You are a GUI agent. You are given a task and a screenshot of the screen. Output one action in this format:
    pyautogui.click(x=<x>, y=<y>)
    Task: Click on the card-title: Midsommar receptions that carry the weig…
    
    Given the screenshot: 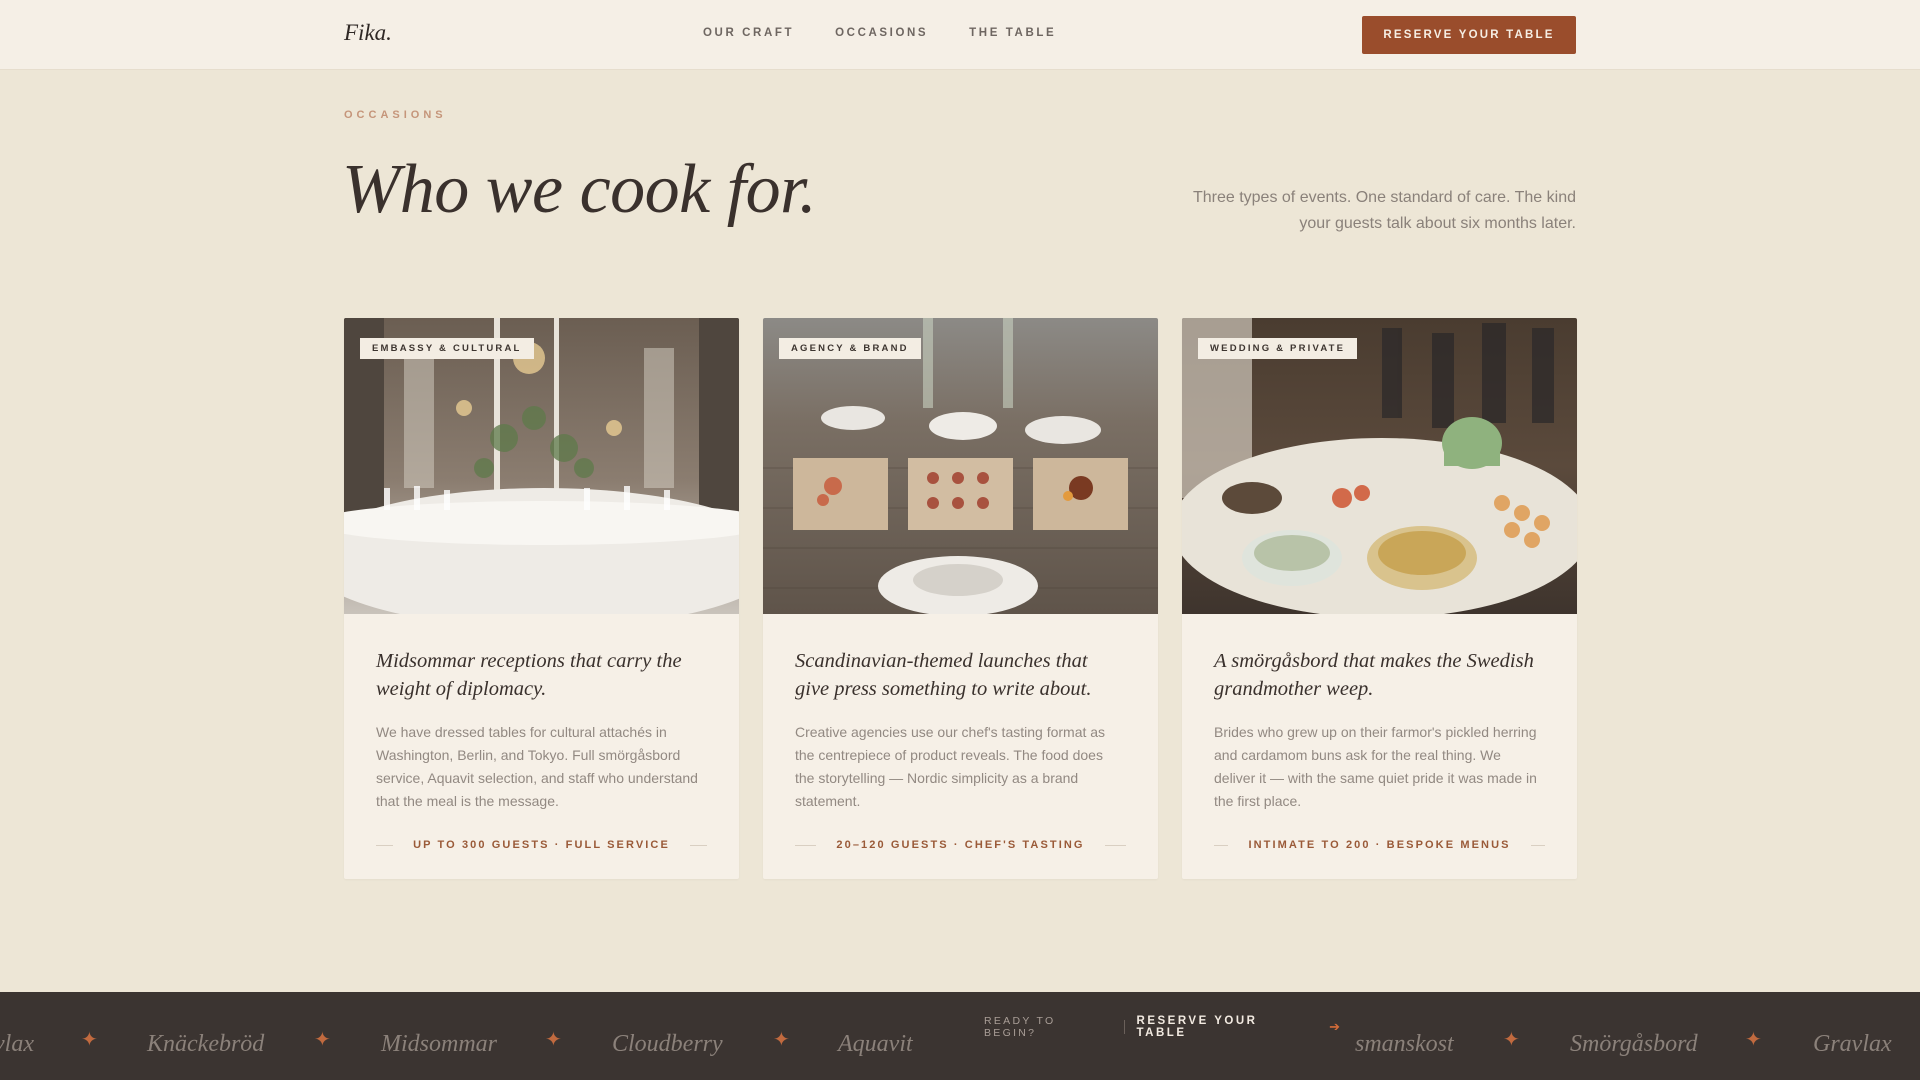 What is the action you would take?
    pyautogui.click(x=529, y=675)
    